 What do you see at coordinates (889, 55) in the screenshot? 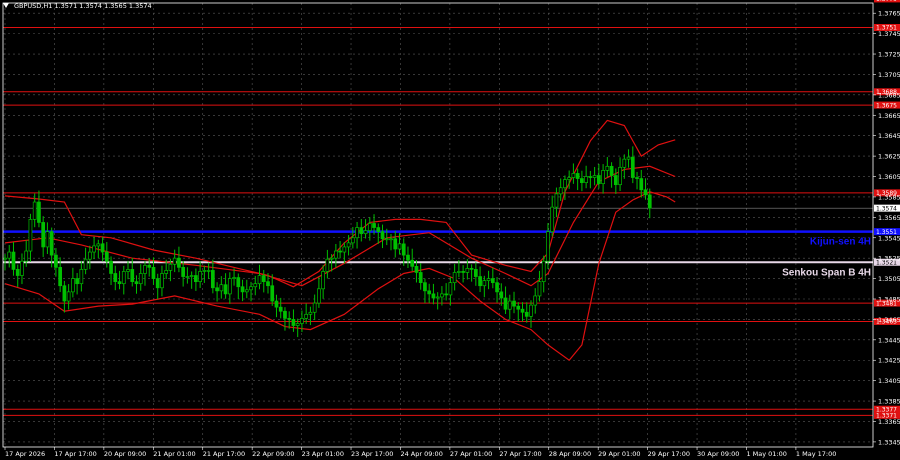
I see `y-tick-label: 1.3725` at bounding box center [889, 55].